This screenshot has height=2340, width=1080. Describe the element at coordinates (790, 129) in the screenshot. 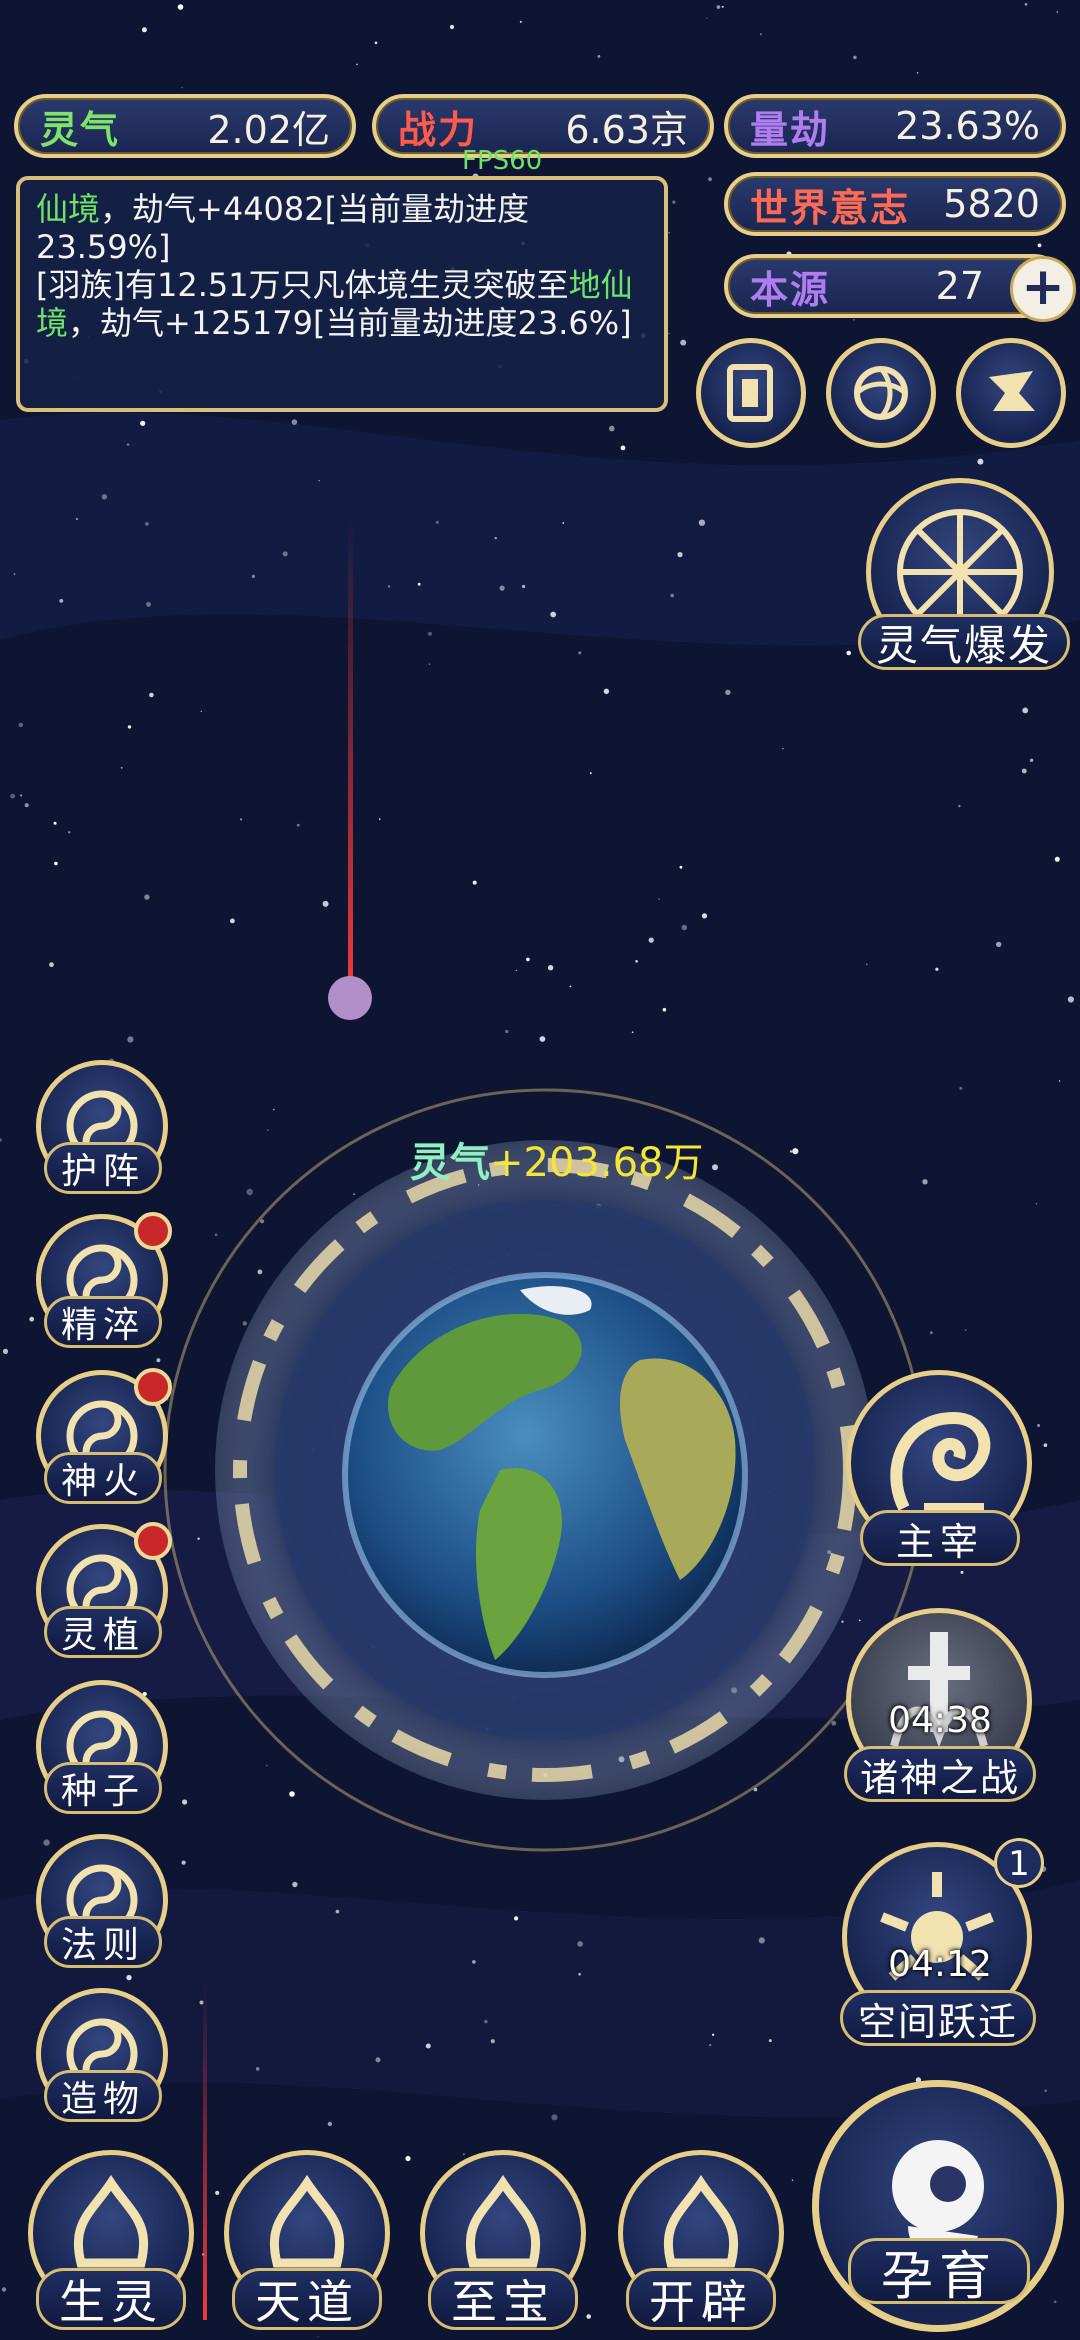

I see `liangjie-label: 量劫` at that location.